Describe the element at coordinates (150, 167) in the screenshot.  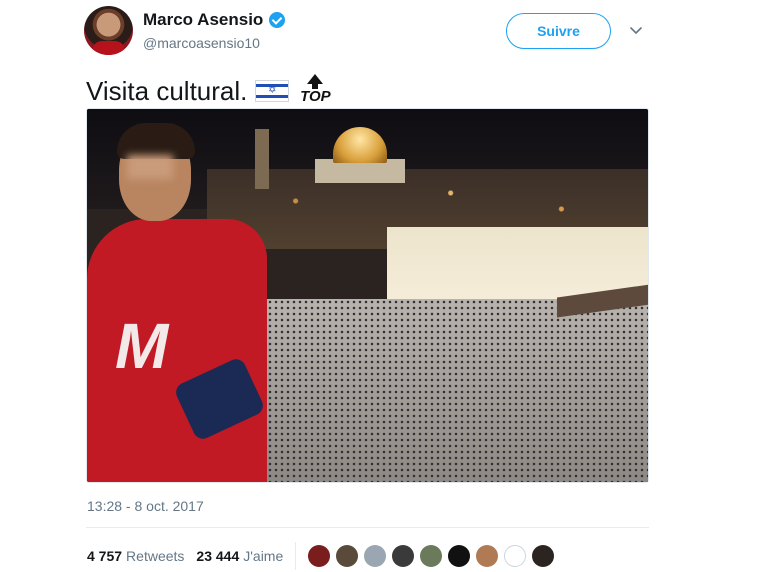
I see `photo-face-blur` at that location.